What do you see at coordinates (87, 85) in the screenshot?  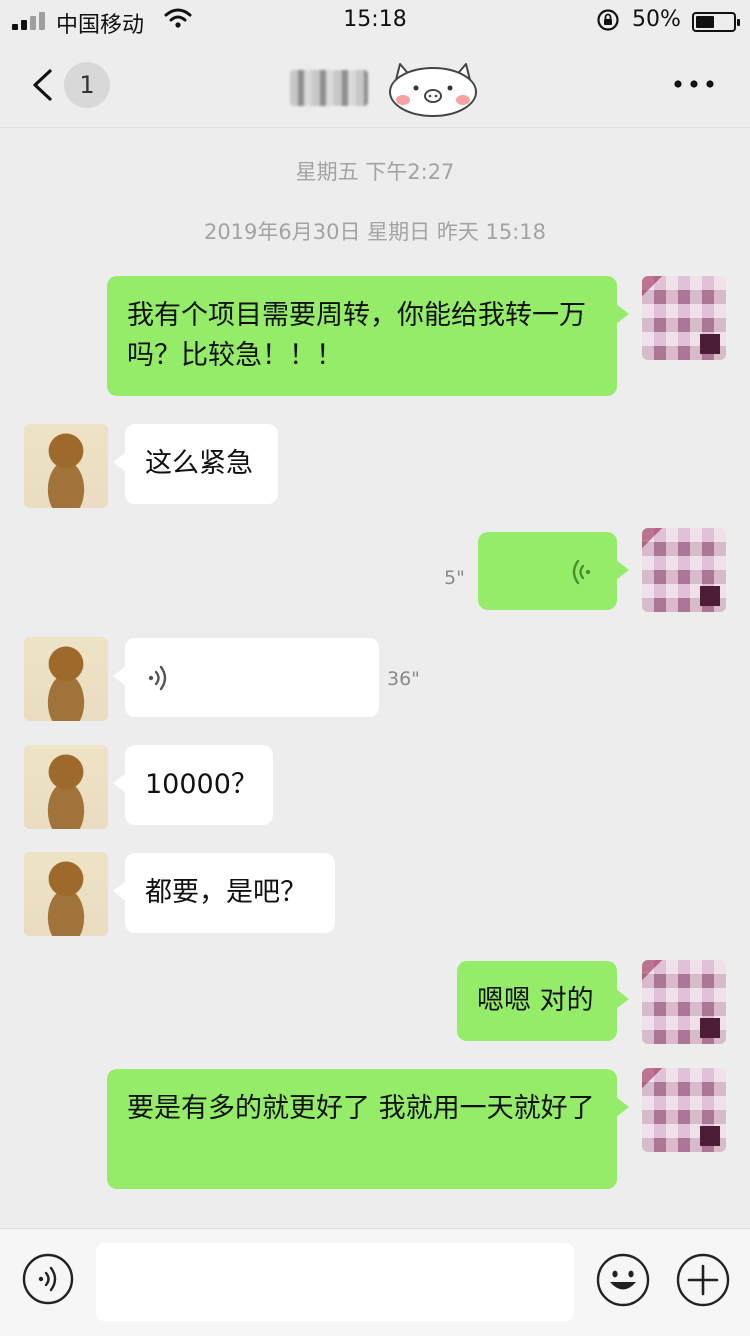 I see `unread-count-badge: 1` at bounding box center [87, 85].